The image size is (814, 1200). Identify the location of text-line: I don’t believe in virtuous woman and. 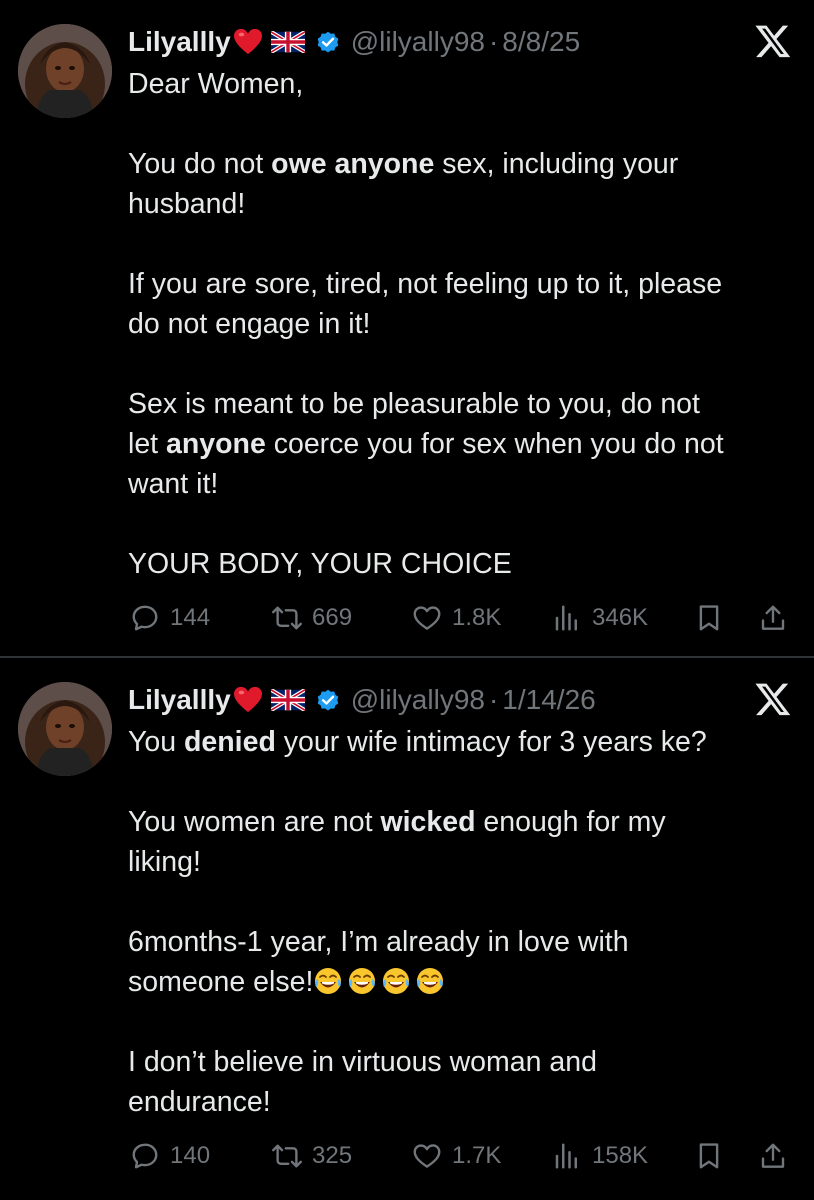
(362, 1062).